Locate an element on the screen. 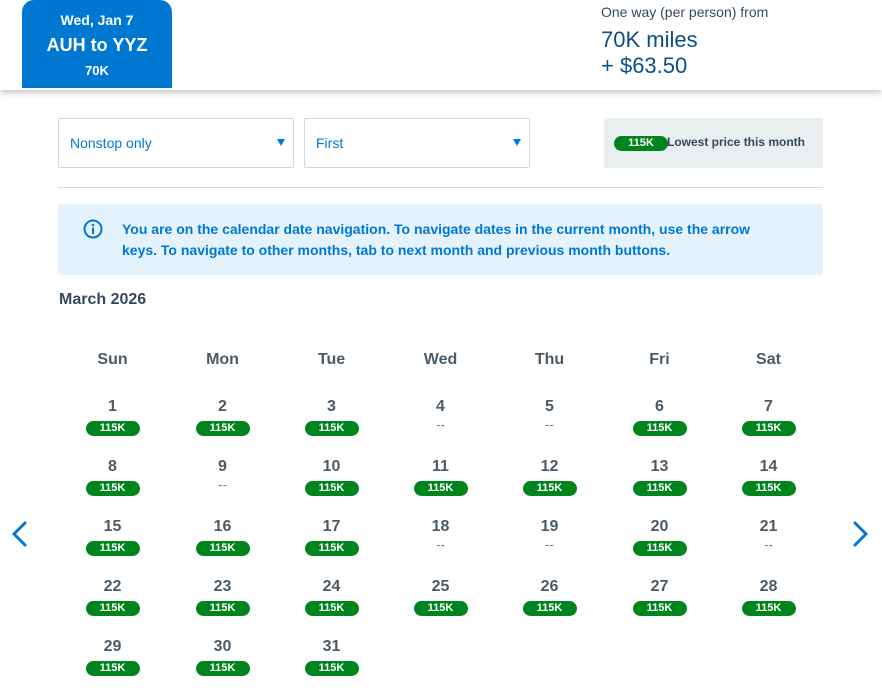 This screenshot has height=693, width=882. calendar-day: 5 -- is located at coordinates (549, 426).